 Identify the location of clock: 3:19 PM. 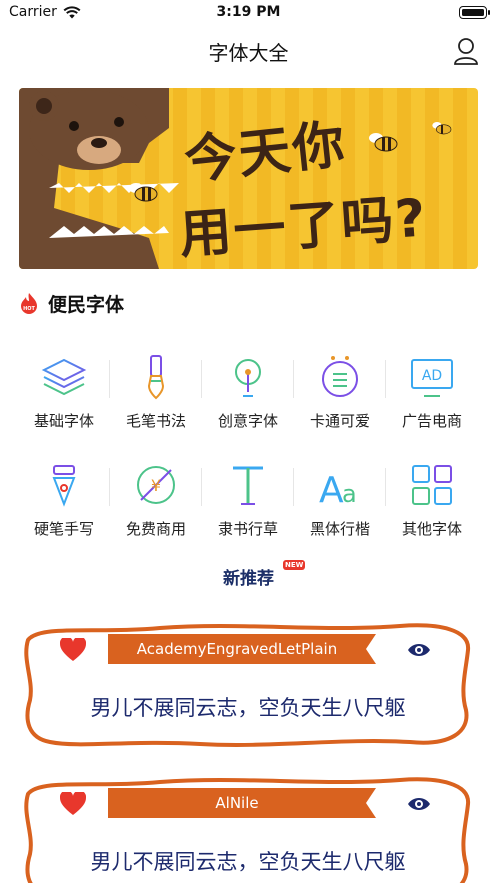
(248, 12).